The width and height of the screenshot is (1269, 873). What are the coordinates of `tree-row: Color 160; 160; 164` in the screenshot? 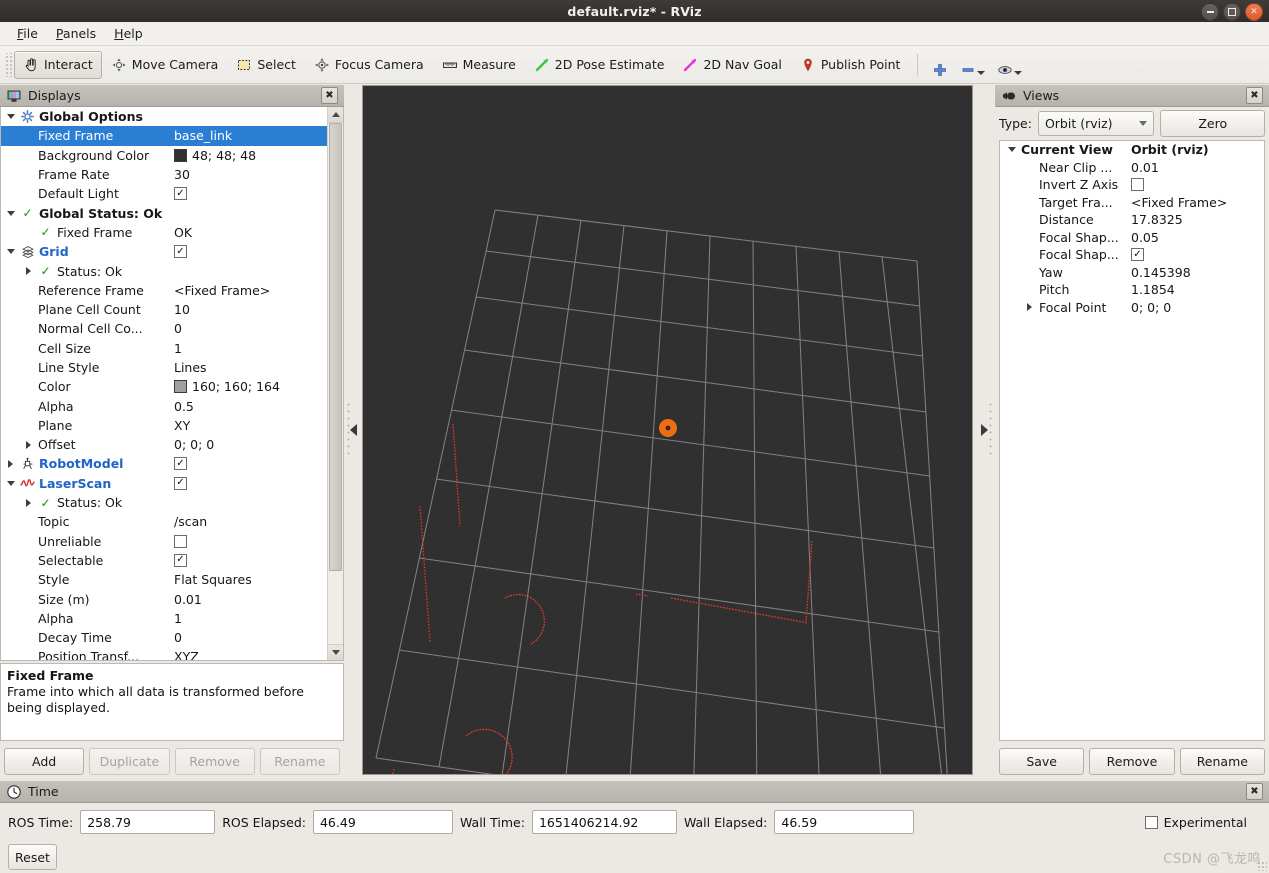 It's located at (164, 386).